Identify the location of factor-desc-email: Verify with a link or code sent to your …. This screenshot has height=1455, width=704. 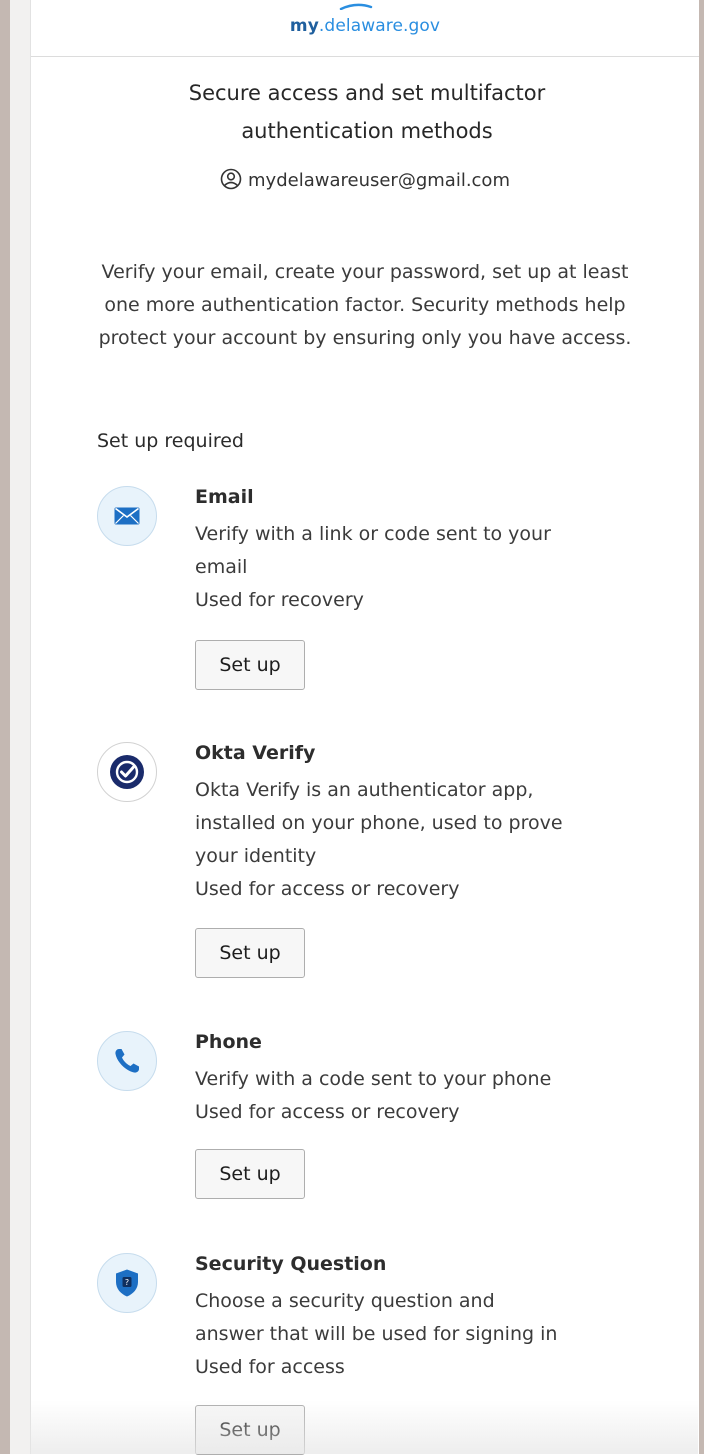
(425, 567).